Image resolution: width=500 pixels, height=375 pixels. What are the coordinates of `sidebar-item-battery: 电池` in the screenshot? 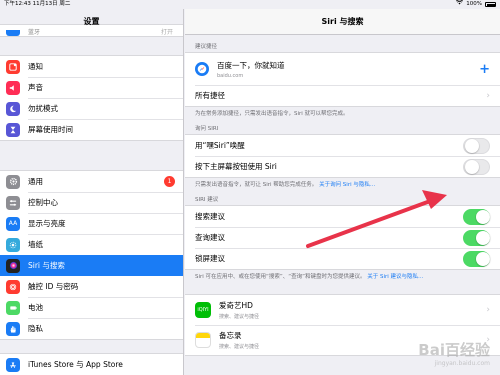 It's located at (91, 307).